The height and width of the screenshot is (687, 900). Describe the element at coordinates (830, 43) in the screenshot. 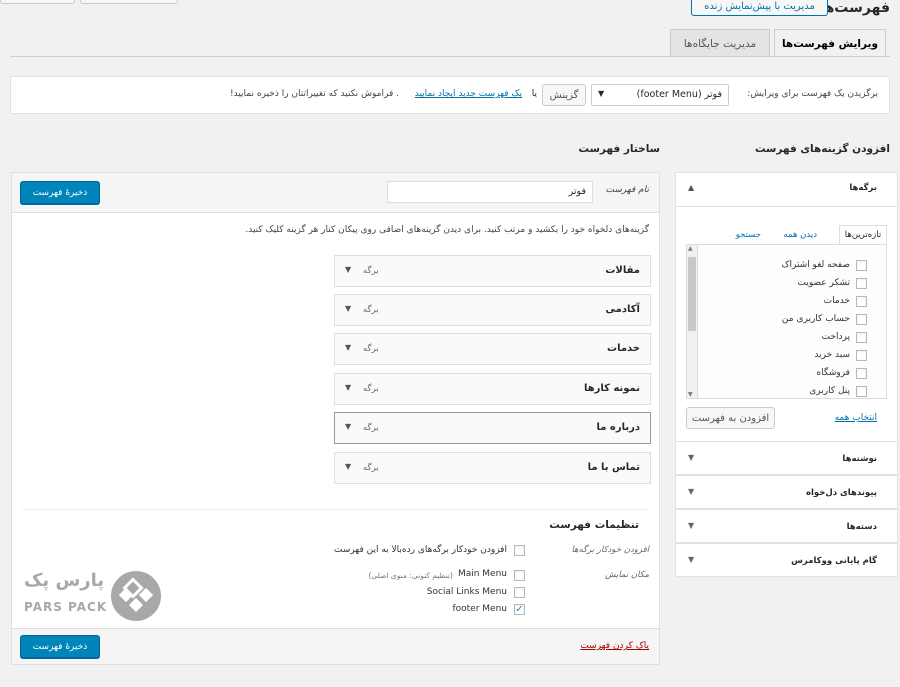

I see `tab-edit-menus: ویرایش فهرست‌ها` at that location.